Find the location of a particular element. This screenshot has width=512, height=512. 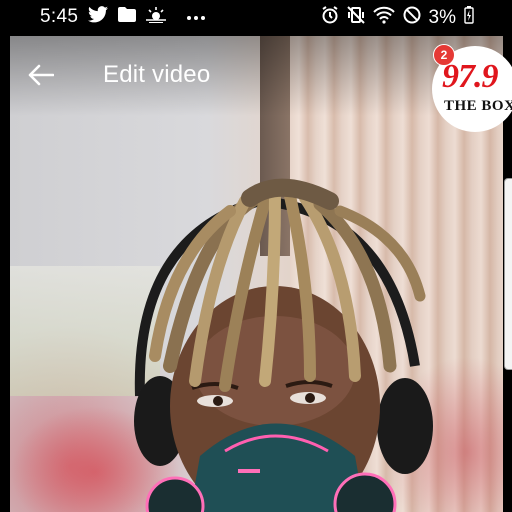

page-title: Edit video is located at coordinates (157, 74).